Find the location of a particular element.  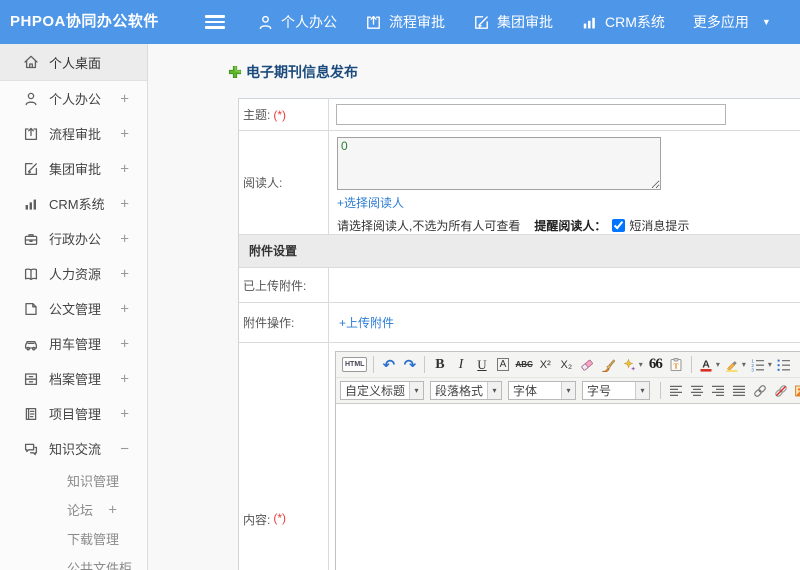

editor-toolbar-row1: HTML ↶ ↷ B I U A ABC X² X₂ ▾ 66 T A ▾ ▾ 1 2 3 ▾ is located at coordinates (568, 365).